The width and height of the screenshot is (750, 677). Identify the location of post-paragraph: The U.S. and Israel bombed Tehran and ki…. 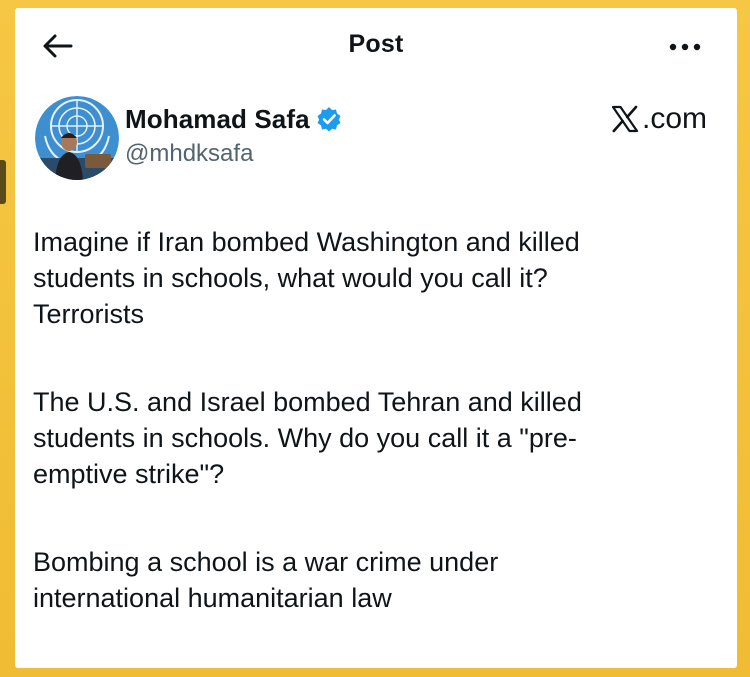
(307, 438).